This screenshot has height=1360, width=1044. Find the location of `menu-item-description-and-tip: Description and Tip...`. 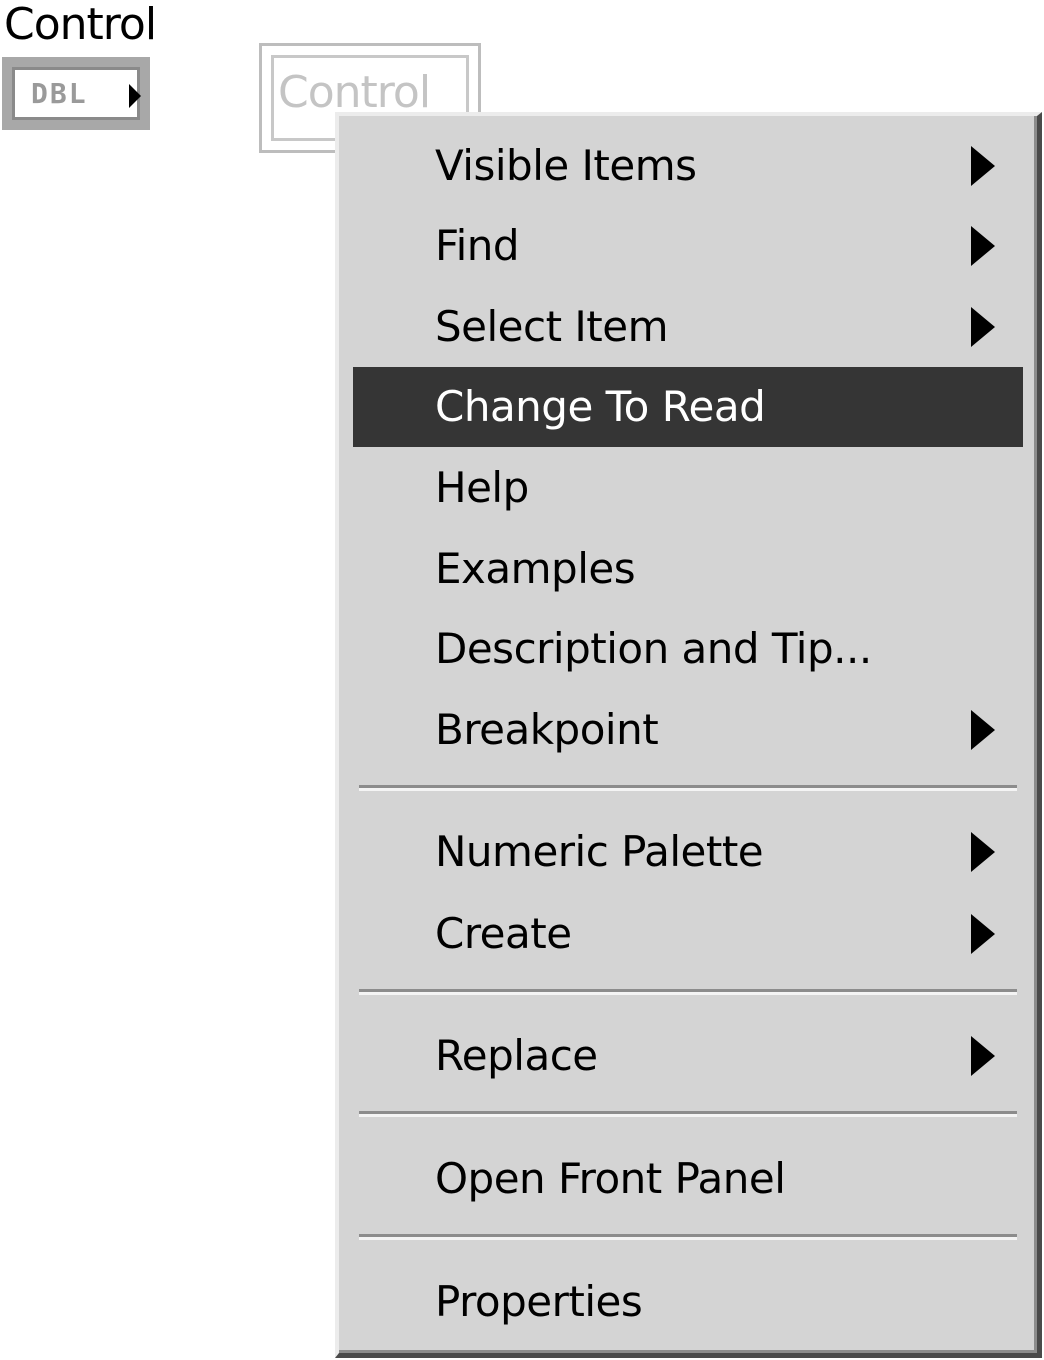

menu-item-description-and-tip: Description and Tip... is located at coordinates (688, 649).